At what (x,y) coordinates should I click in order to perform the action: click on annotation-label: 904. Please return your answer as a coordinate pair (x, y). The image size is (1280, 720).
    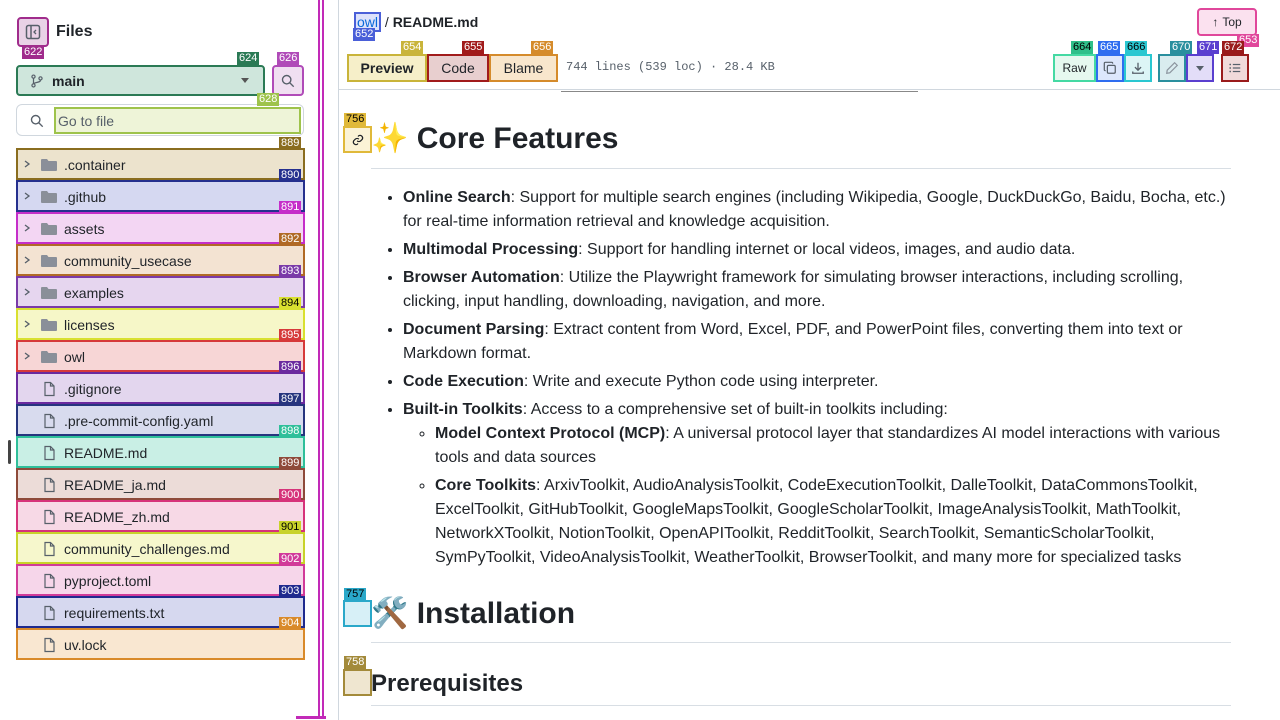
    Looking at the image, I should click on (290, 623).